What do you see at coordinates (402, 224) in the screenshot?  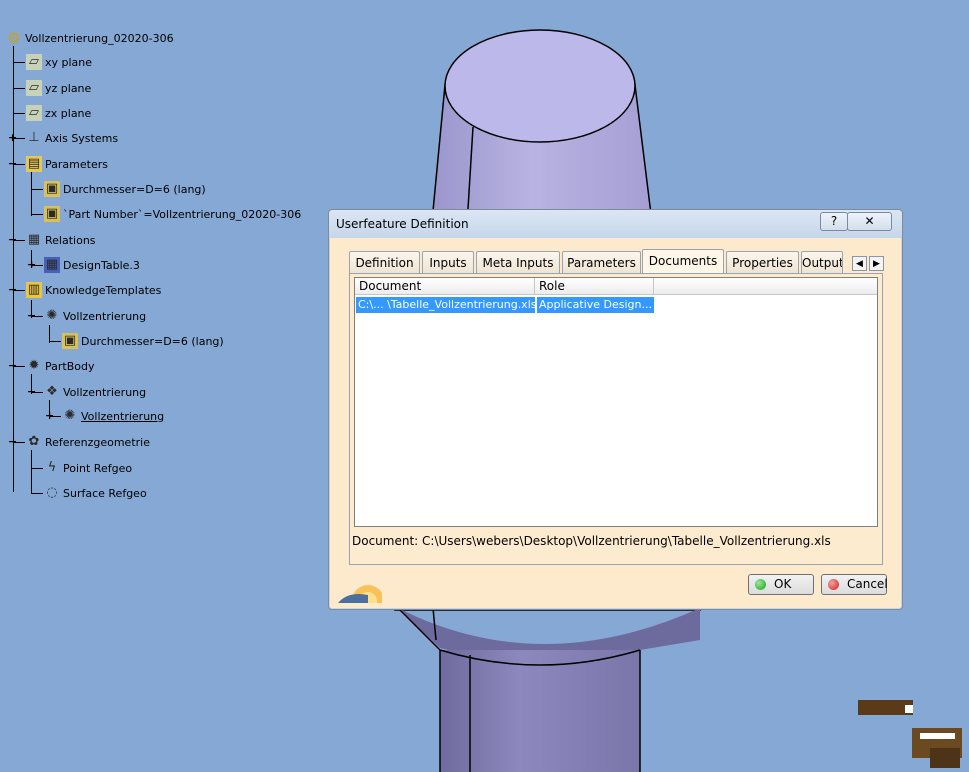 I see `dialog-title: Userfeature Definition` at bounding box center [402, 224].